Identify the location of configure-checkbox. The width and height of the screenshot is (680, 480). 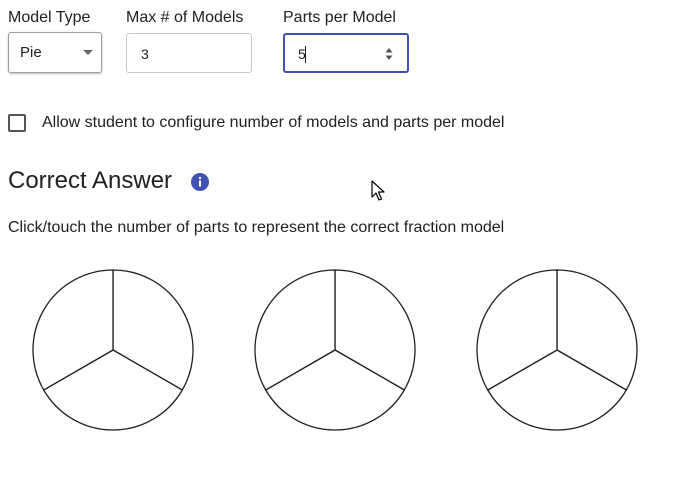
(17, 123).